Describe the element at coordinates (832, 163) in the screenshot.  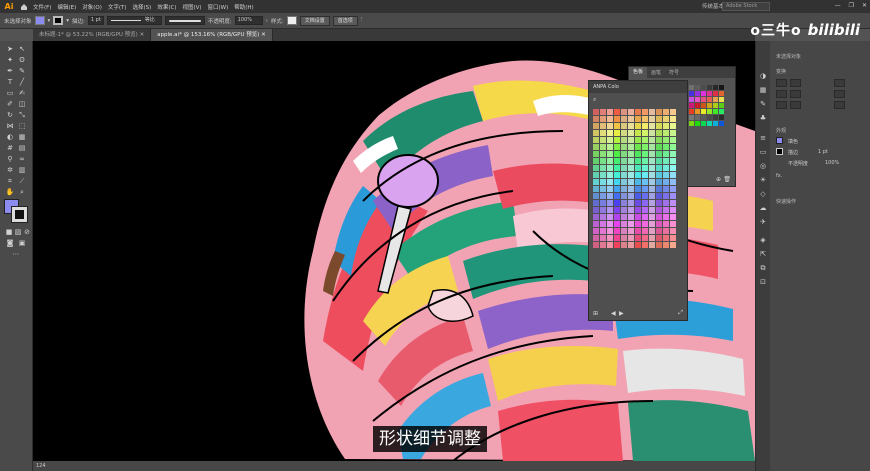
I see `opacity-value: 100%` at that location.